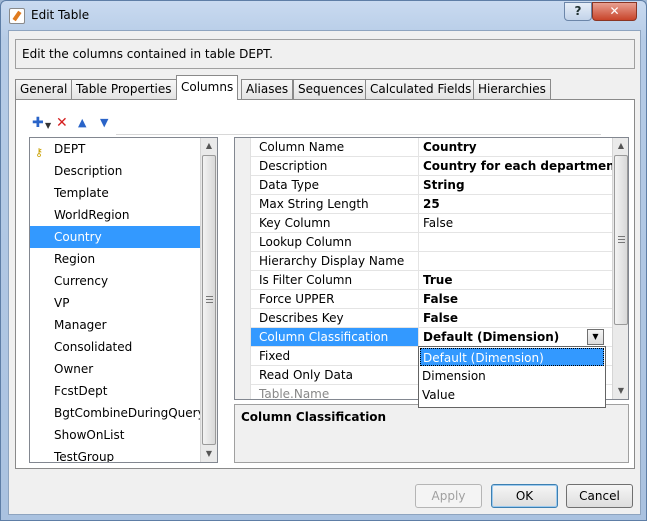 The height and width of the screenshot is (521, 647). Describe the element at coordinates (335, 166) in the screenshot. I see `property-name: Description` at that location.